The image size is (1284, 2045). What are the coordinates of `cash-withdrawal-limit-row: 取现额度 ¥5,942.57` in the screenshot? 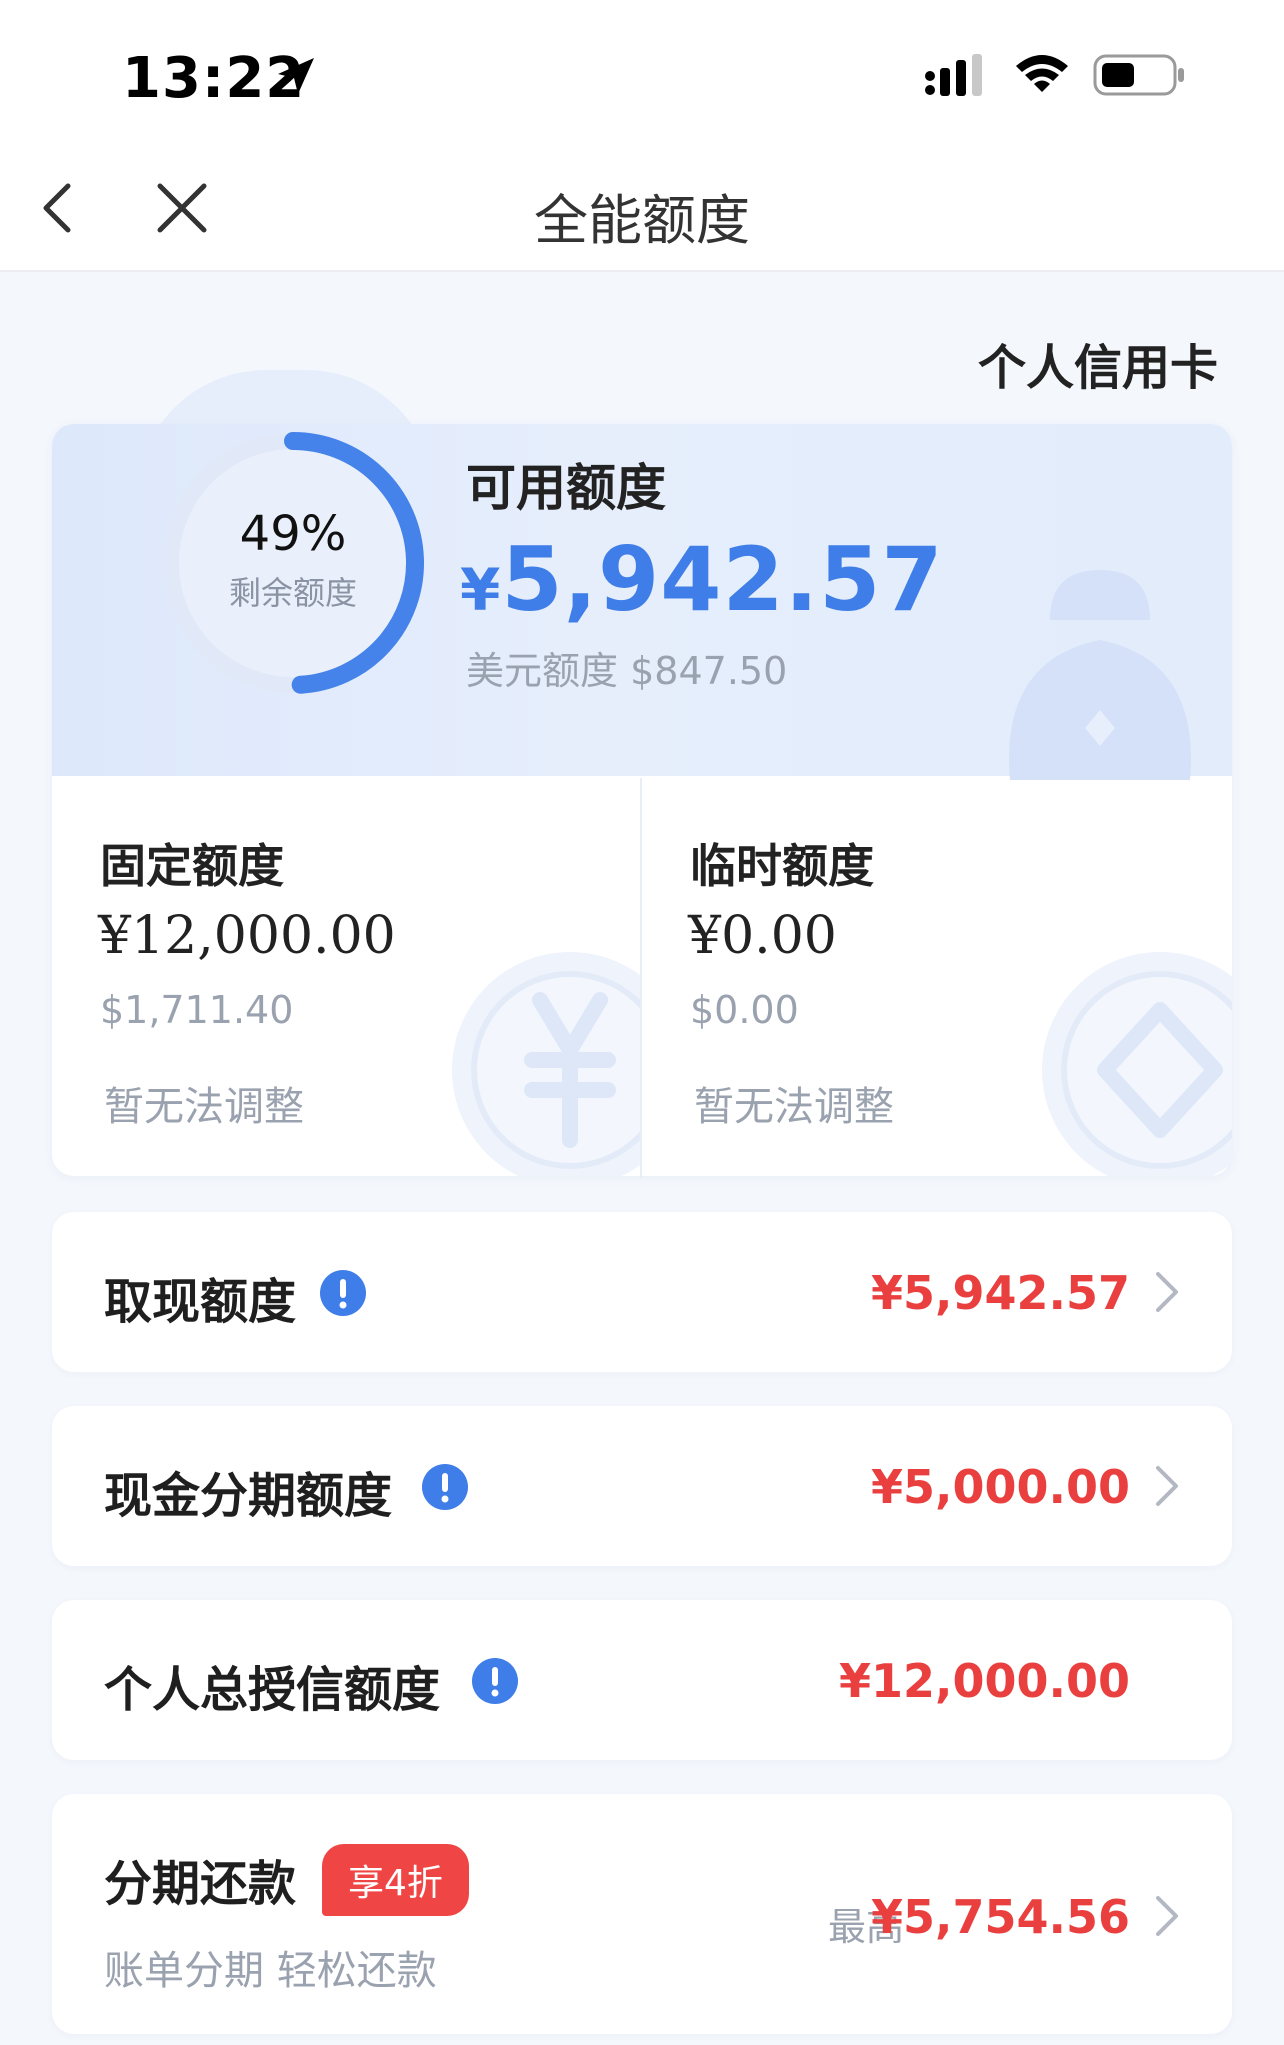 It's located at (642, 1292).